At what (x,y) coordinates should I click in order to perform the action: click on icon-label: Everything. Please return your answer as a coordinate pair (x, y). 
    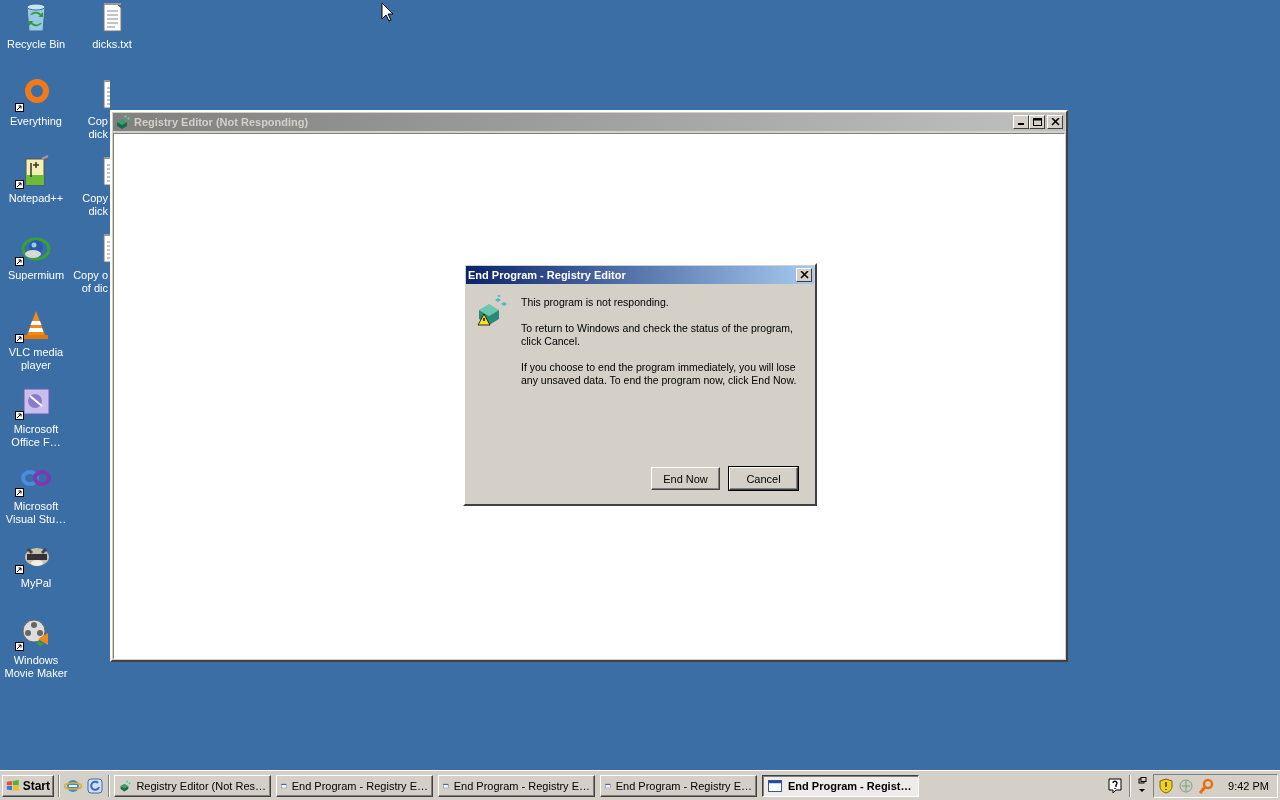
    Looking at the image, I should click on (36, 121).